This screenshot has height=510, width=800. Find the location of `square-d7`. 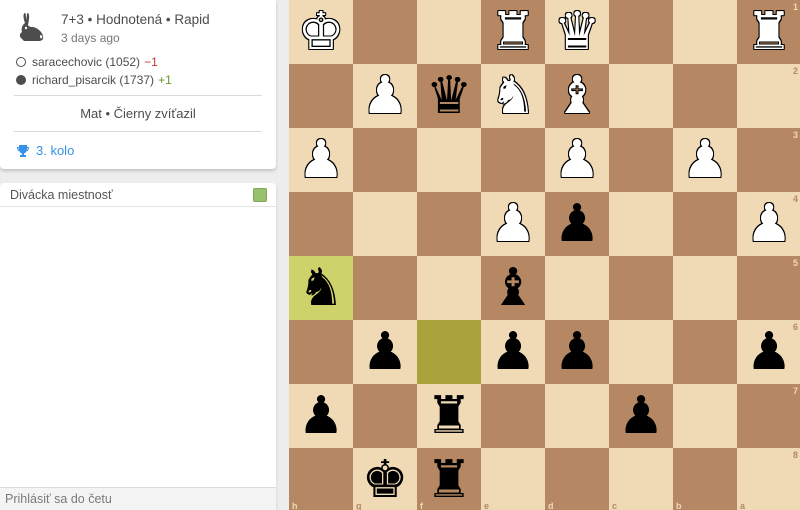

square-d7 is located at coordinates (577, 416).